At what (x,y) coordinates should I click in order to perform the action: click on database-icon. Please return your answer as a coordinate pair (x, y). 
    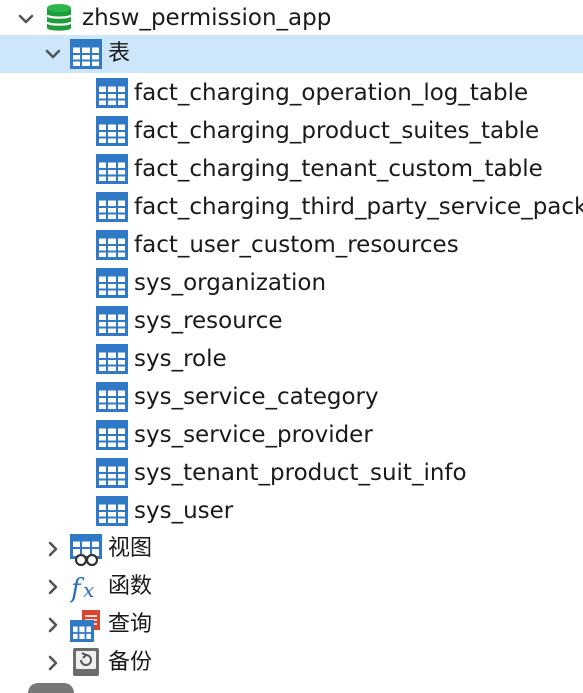
    Looking at the image, I should click on (59, 17).